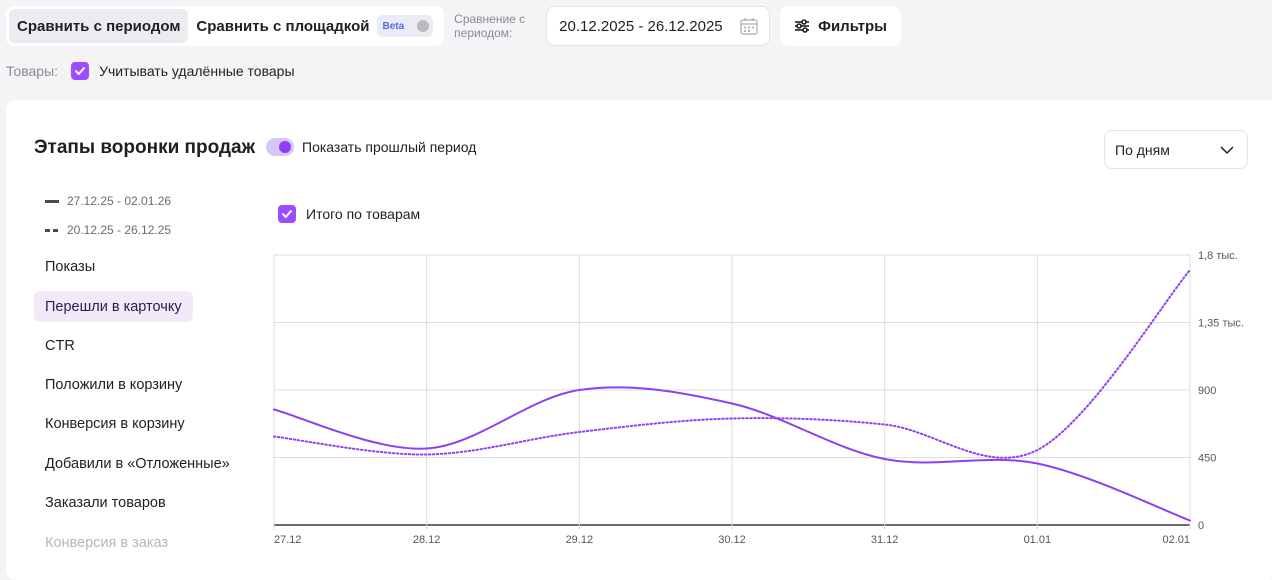 Image resolution: width=1272 pixels, height=580 pixels. I want to click on include-deleted-label: Учитывать удалённые товары, so click(196, 71).